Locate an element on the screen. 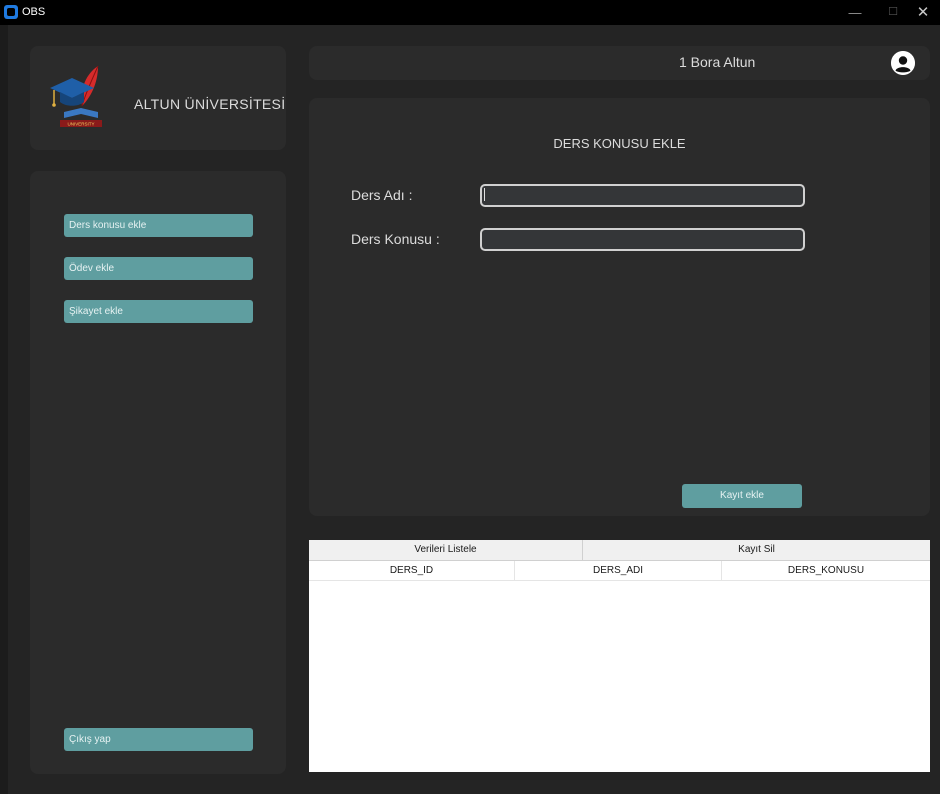 The width and height of the screenshot is (940, 794). text-caret is located at coordinates (484, 194).